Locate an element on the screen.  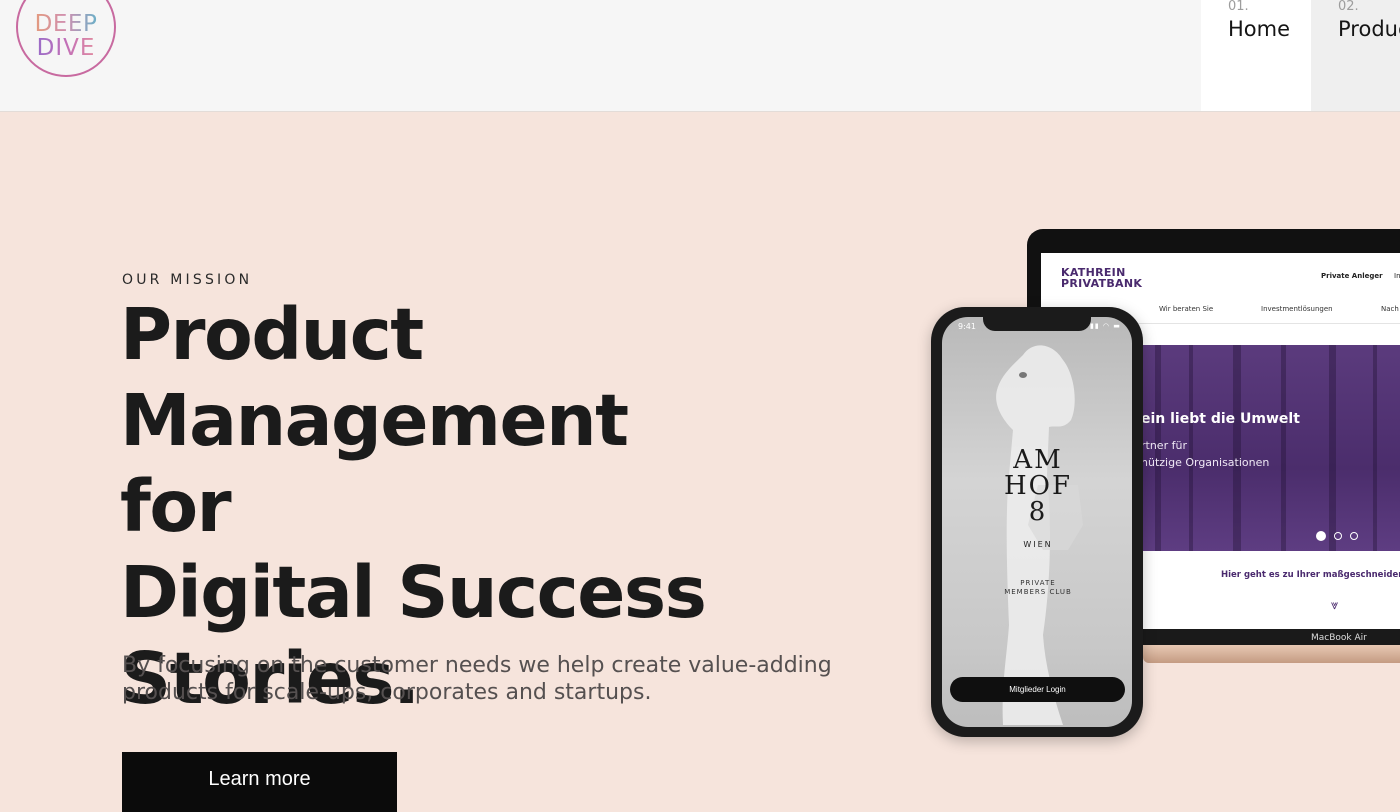
mission-eyebrow: OUR MISSION is located at coordinates (187, 280).